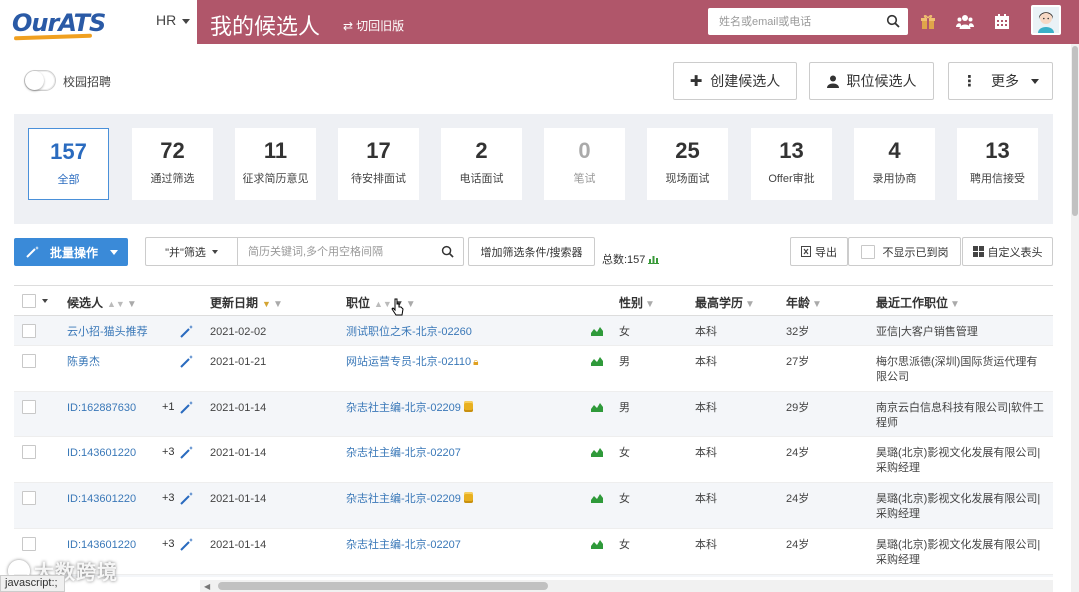 Image resolution: width=1079 pixels, height=592 pixels. What do you see at coordinates (378, 164) in the screenshot?
I see `stat-card-to-schedule: 17 待安排面试` at bounding box center [378, 164].